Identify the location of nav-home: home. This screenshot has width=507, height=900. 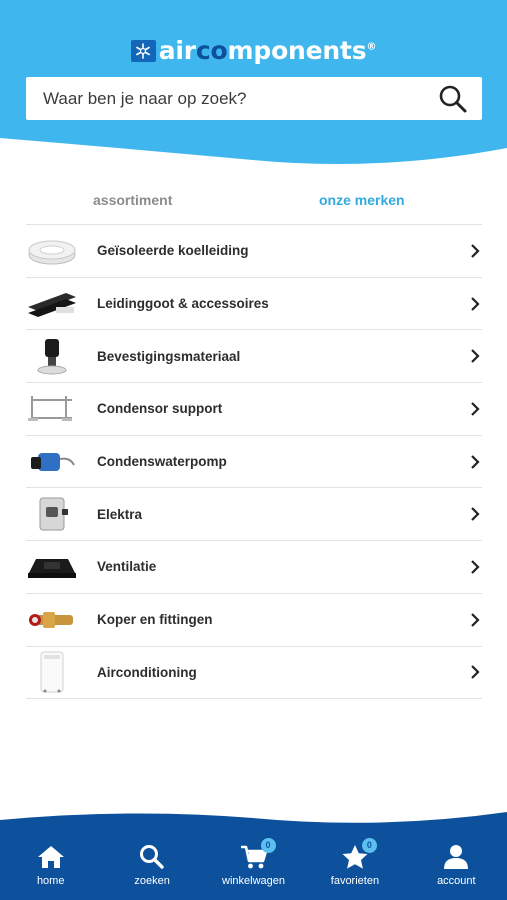
(50, 869).